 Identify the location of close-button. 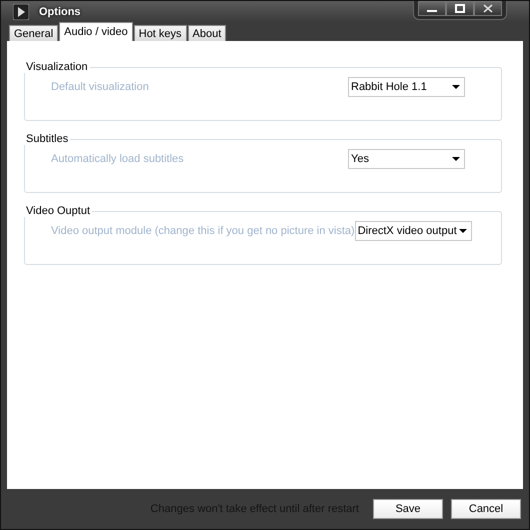
(488, 8).